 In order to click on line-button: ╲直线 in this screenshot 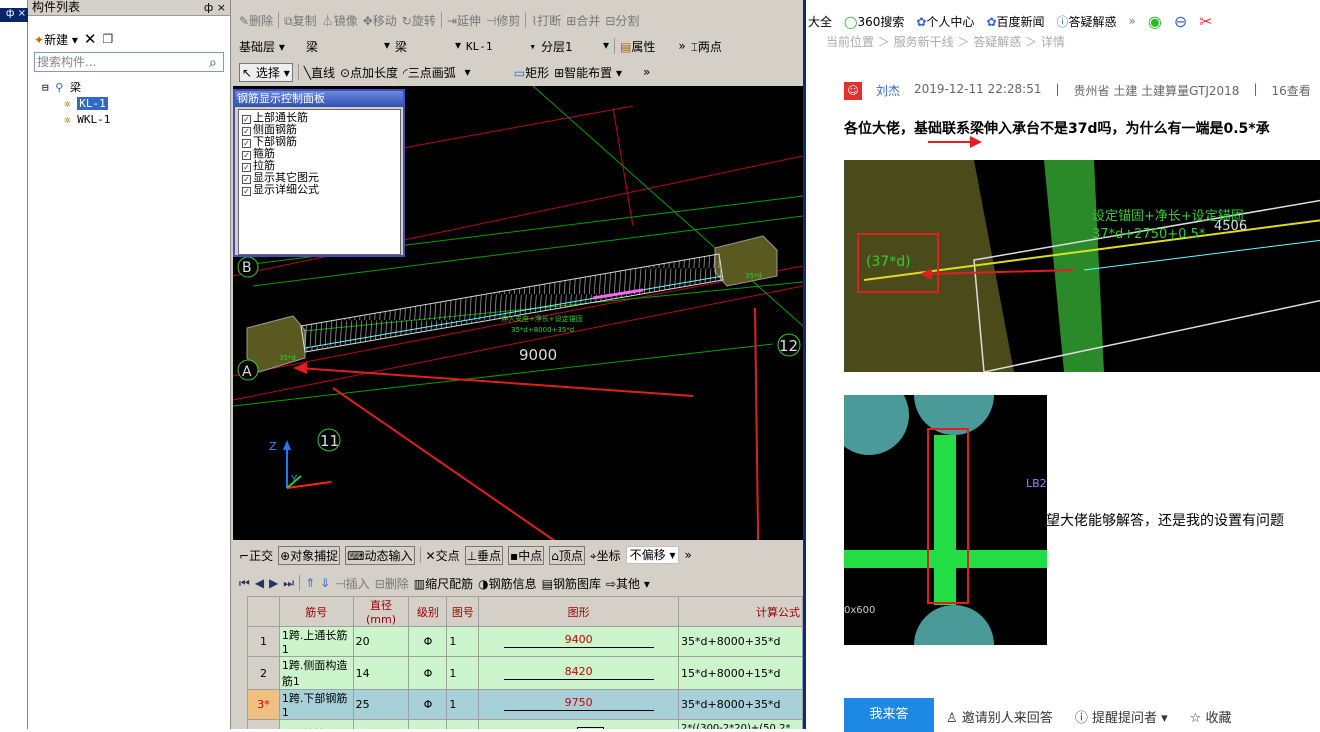, I will do `click(319, 72)`.